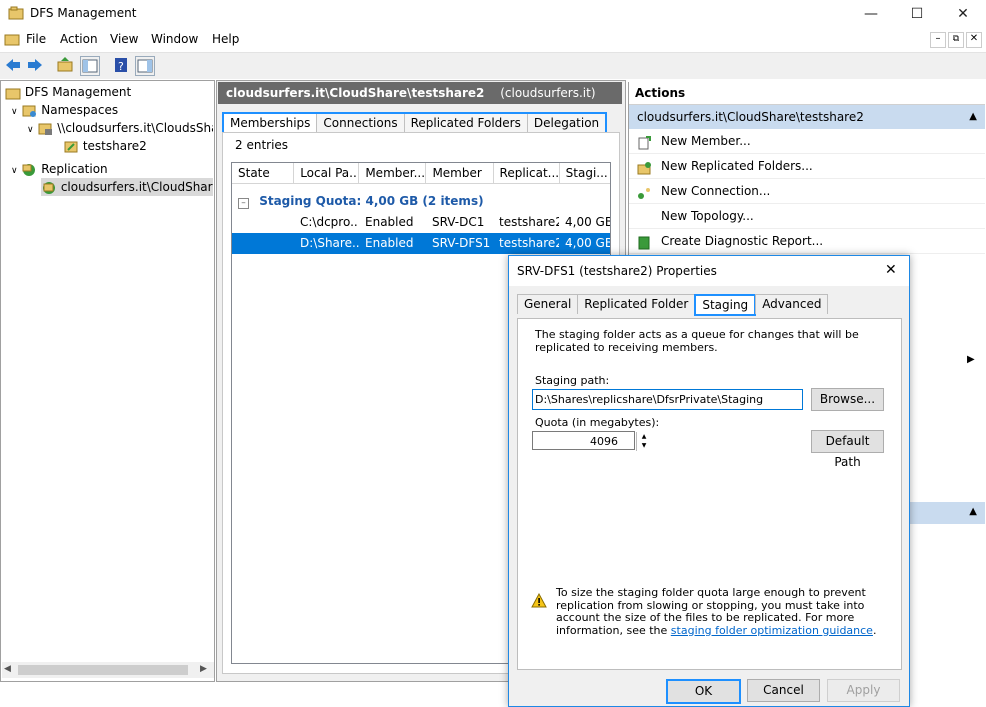 This screenshot has height=707, width=986. I want to click on show-hide-tree-icon, so click(90, 66).